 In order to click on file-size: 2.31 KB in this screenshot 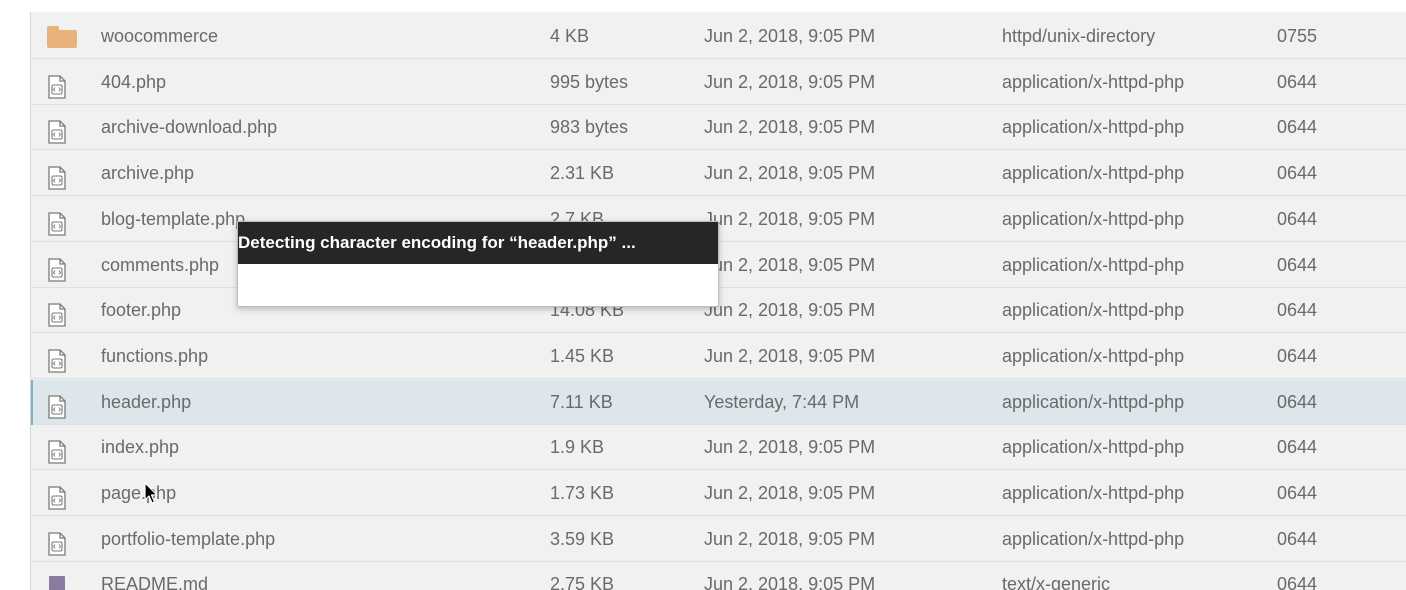, I will do `click(582, 173)`.